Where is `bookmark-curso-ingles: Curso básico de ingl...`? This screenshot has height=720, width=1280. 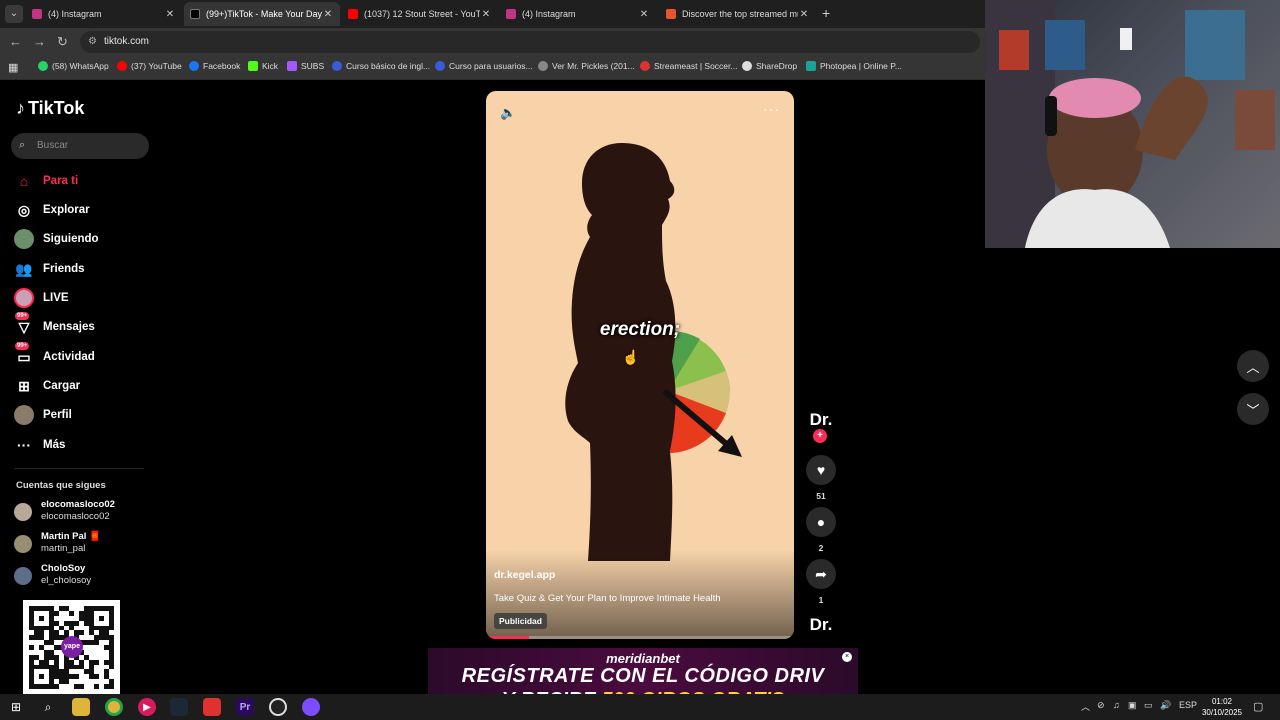
bookmark-curso-ingles: Curso básico de ingl... is located at coordinates (381, 66).